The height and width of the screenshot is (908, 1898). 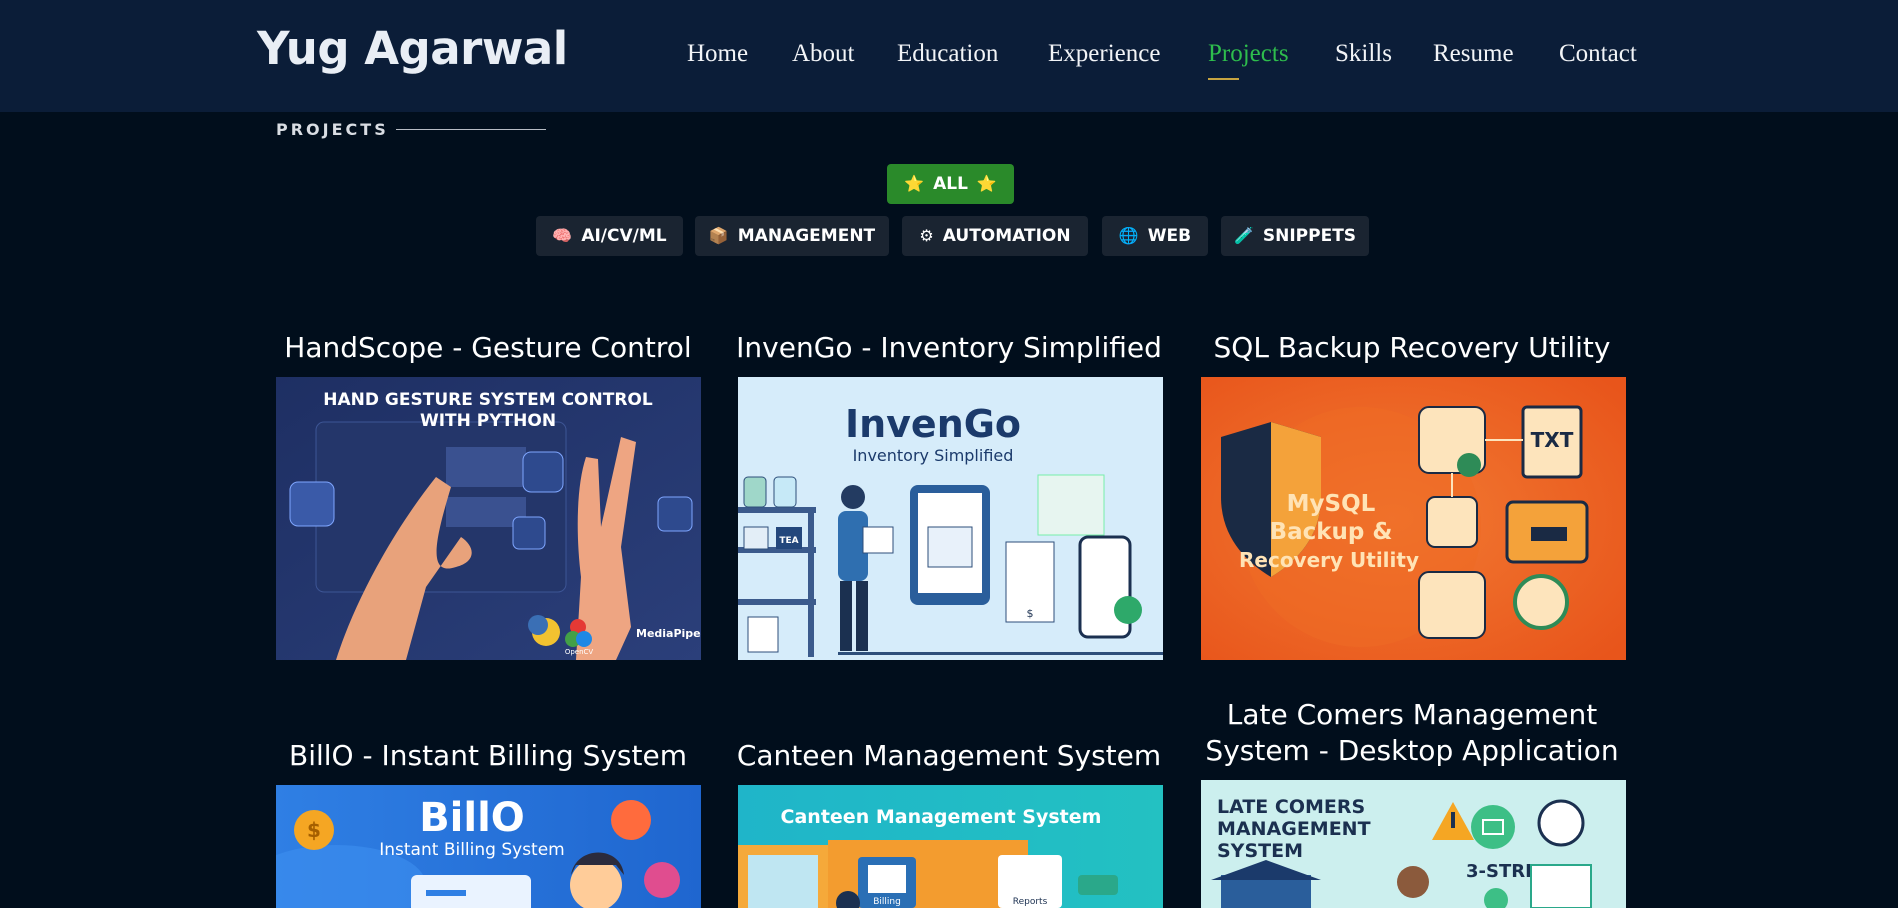 I want to click on filter-snippets-label: SNIPPETS, so click(x=1309, y=236).